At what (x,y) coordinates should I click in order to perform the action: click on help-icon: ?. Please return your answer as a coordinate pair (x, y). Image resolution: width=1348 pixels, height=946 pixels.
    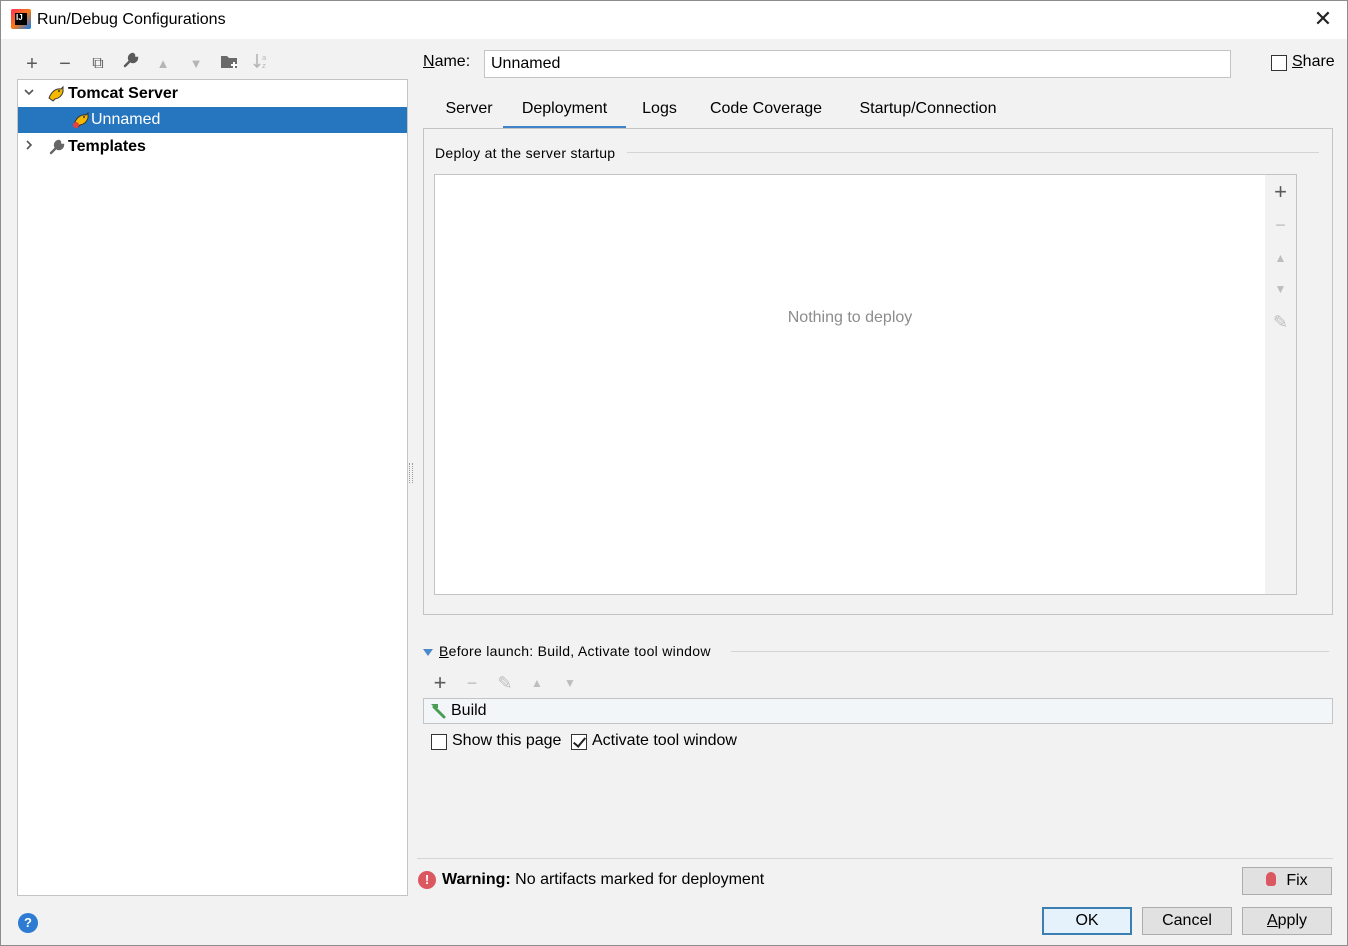
    Looking at the image, I should click on (28, 923).